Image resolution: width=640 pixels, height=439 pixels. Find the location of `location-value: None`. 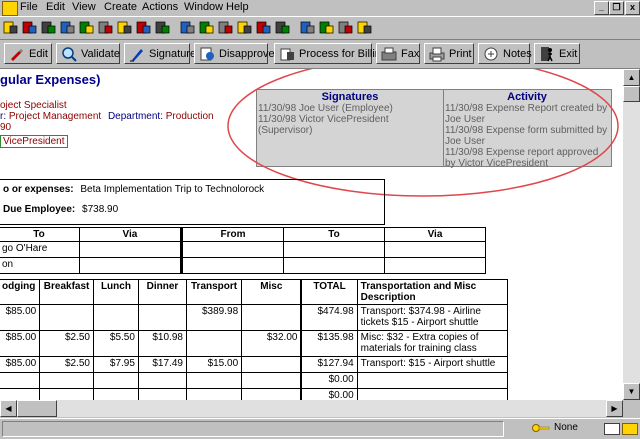

location-value: None is located at coordinates (566, 427).